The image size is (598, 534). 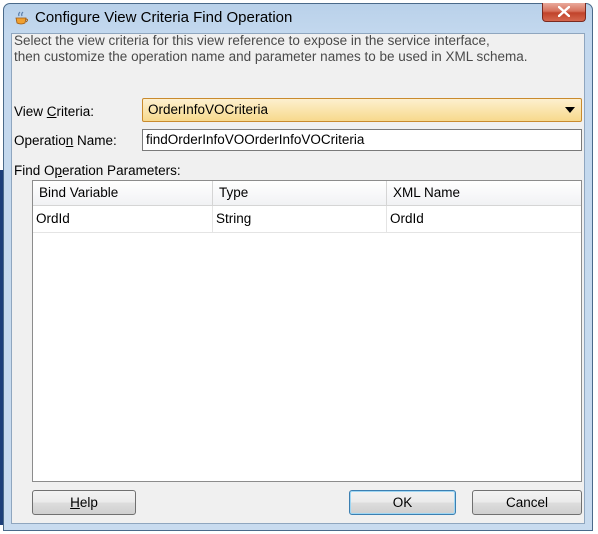 I want to click on view-criteria-dropdown: OrderInfoVOCriteria, so click(x=362, y=110).